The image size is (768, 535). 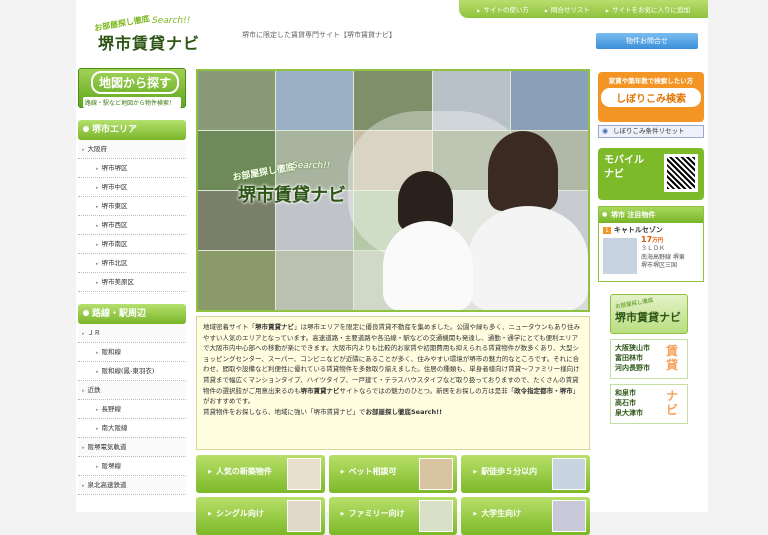 What do you see at coordinates (132, 130) in the screenshot?
I see `area-section-header: 堺市エリア` at bounding box center [132, 130].